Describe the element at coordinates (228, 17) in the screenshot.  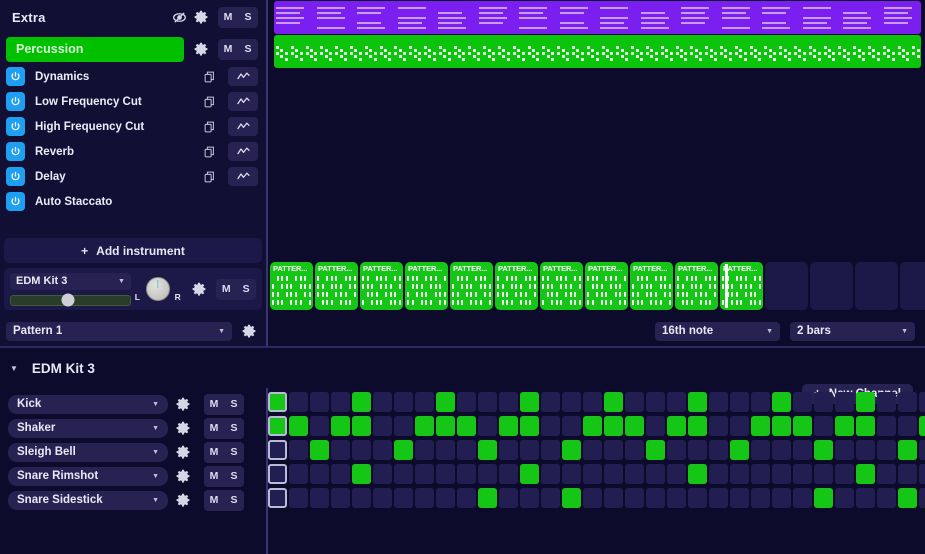
I see `track-mute-button: M` at that location.